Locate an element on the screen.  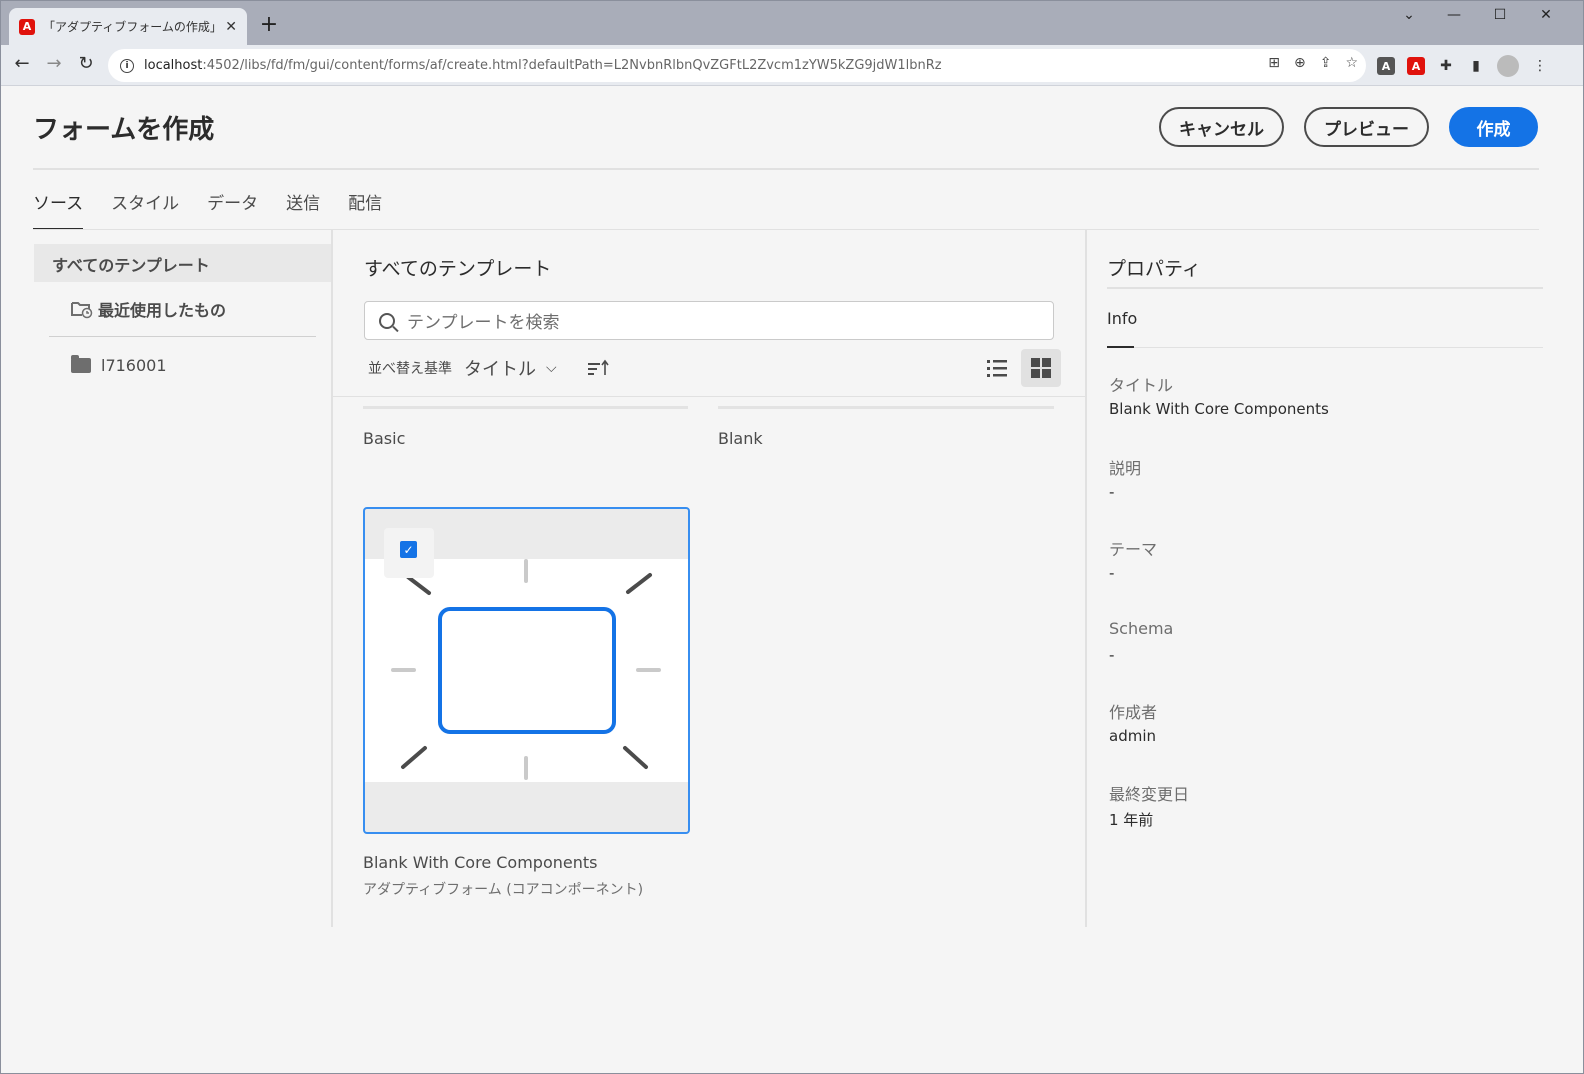
adobe-extension-icon: A is located at coordinates (1386, 66).